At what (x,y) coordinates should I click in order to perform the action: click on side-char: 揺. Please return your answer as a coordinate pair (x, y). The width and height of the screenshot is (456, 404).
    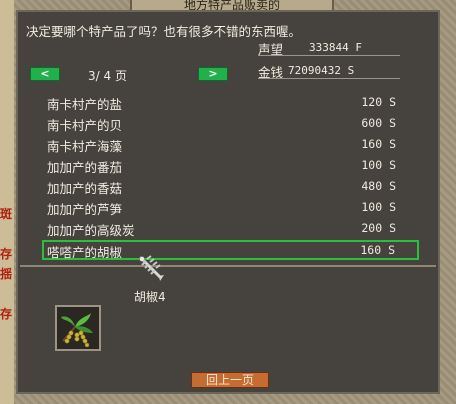
    Looking at the image, I should click on (6, 274).